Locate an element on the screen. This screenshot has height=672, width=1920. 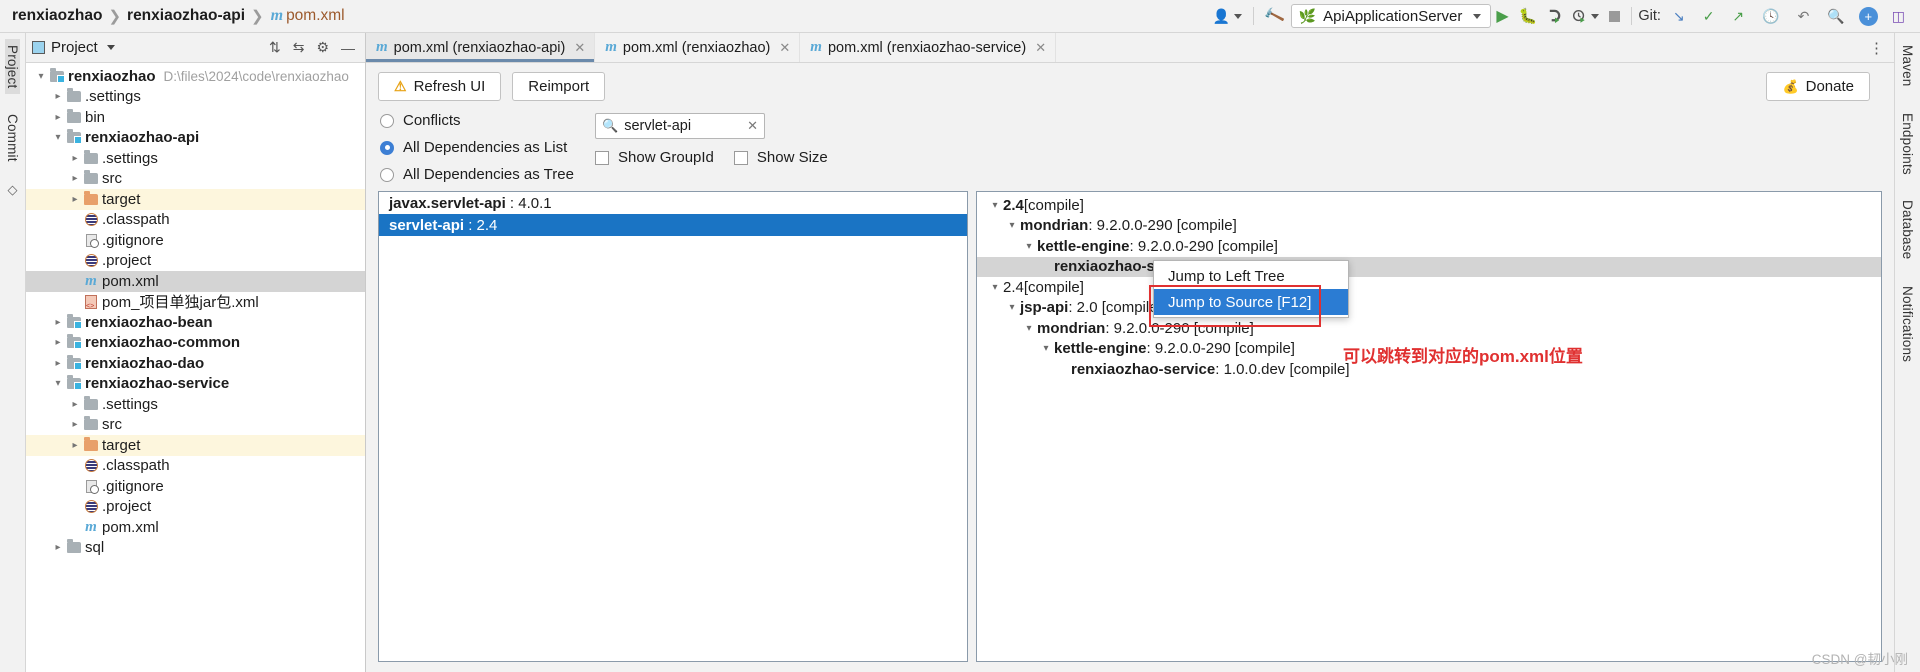
git-commit-icon: ✓ is located at coordinates (1709, 16).